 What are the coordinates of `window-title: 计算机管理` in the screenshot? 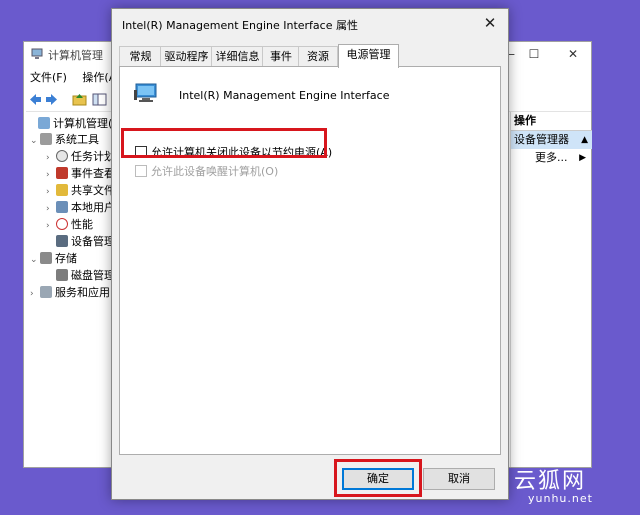 It's located at (75, 55).